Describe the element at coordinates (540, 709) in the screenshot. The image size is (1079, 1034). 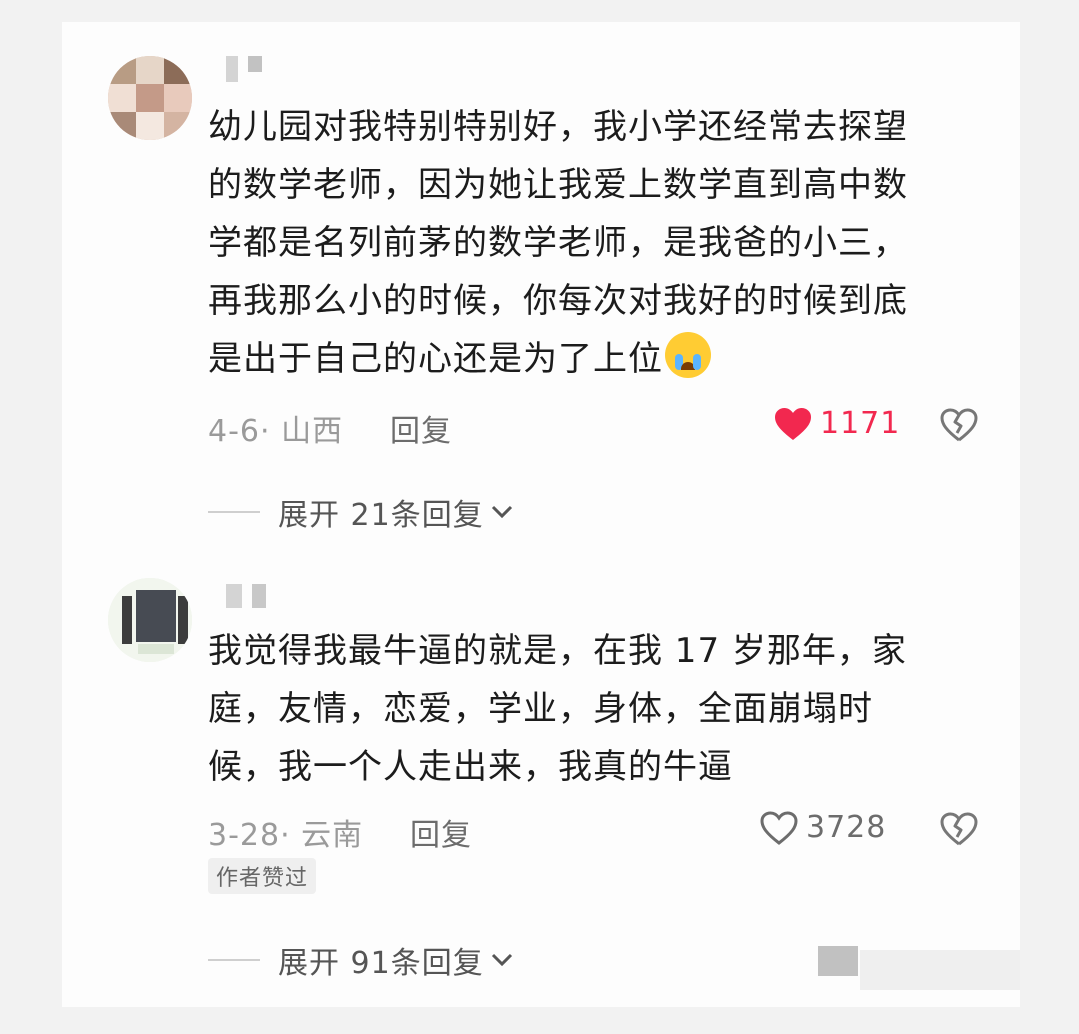
I see `comment-line: 庭，友情，恋爱，学业，身体，全面崩塌时` at that location.